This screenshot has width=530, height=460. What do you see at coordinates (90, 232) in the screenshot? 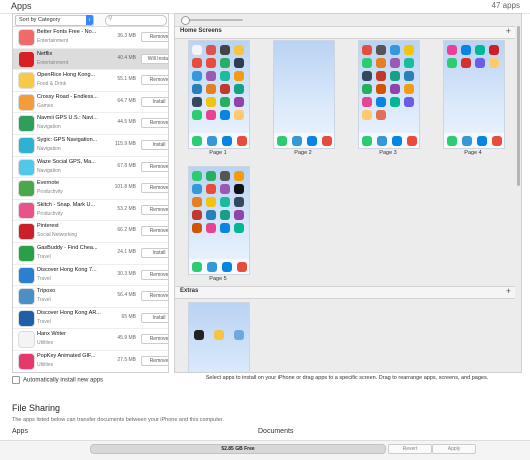
I see `list-item: Pinterest Social Networking 66.2 MB Remove` at bounding box center [90, 232].